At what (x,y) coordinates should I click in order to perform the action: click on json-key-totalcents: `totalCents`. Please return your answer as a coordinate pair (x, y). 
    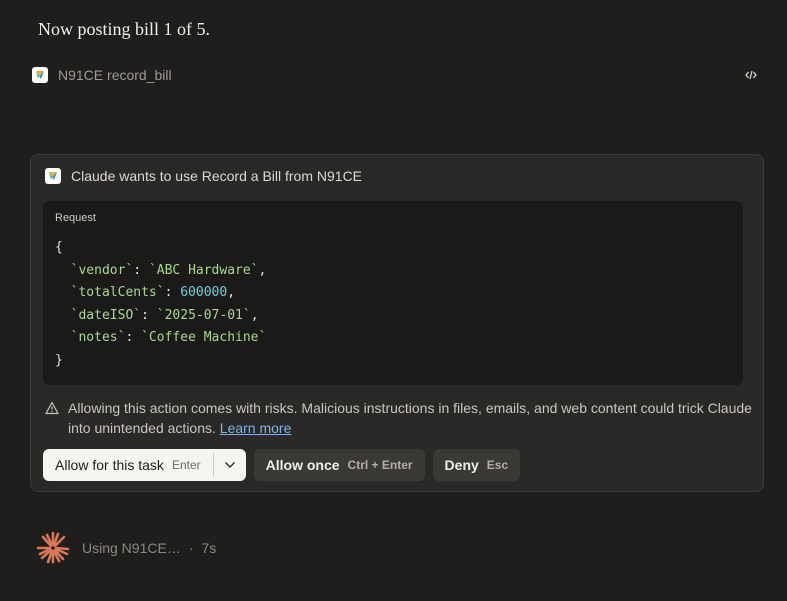
    Looking at the image, I should click on (117, 293).